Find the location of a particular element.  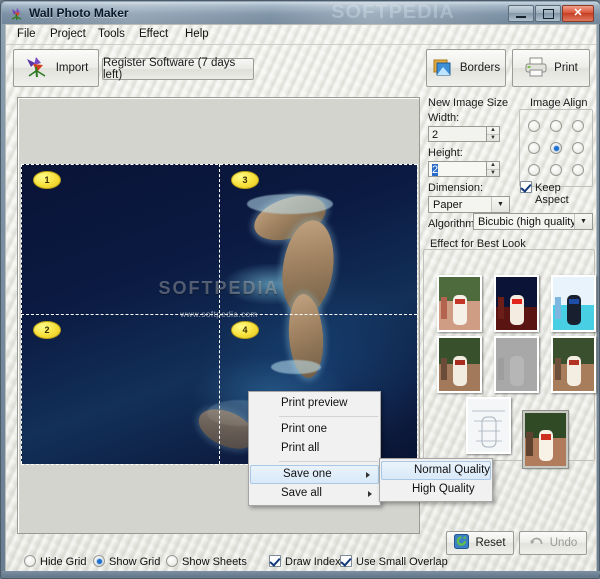

grid-line-center is located at coordinates (219, 314).